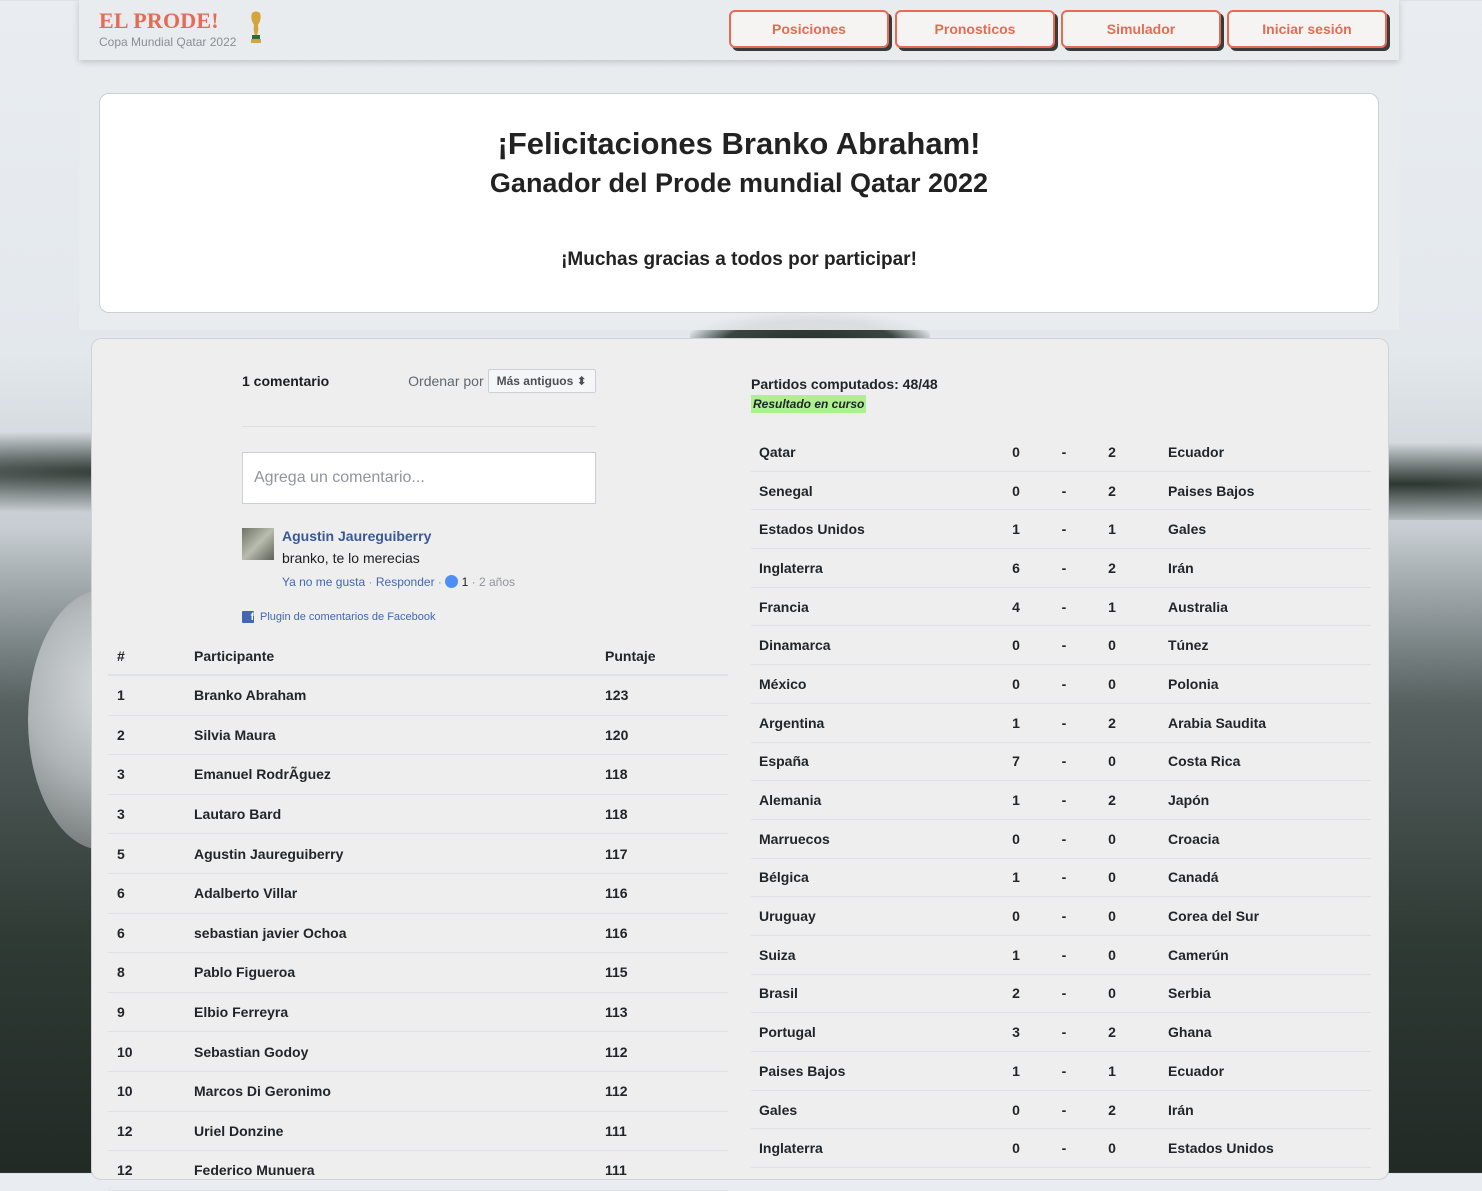 The height and width of the screenshot is (1191, 1482). What do you see at coordinates (258, 544) in the screenshot?
I see `avatar` at bounding box center [258, 544].